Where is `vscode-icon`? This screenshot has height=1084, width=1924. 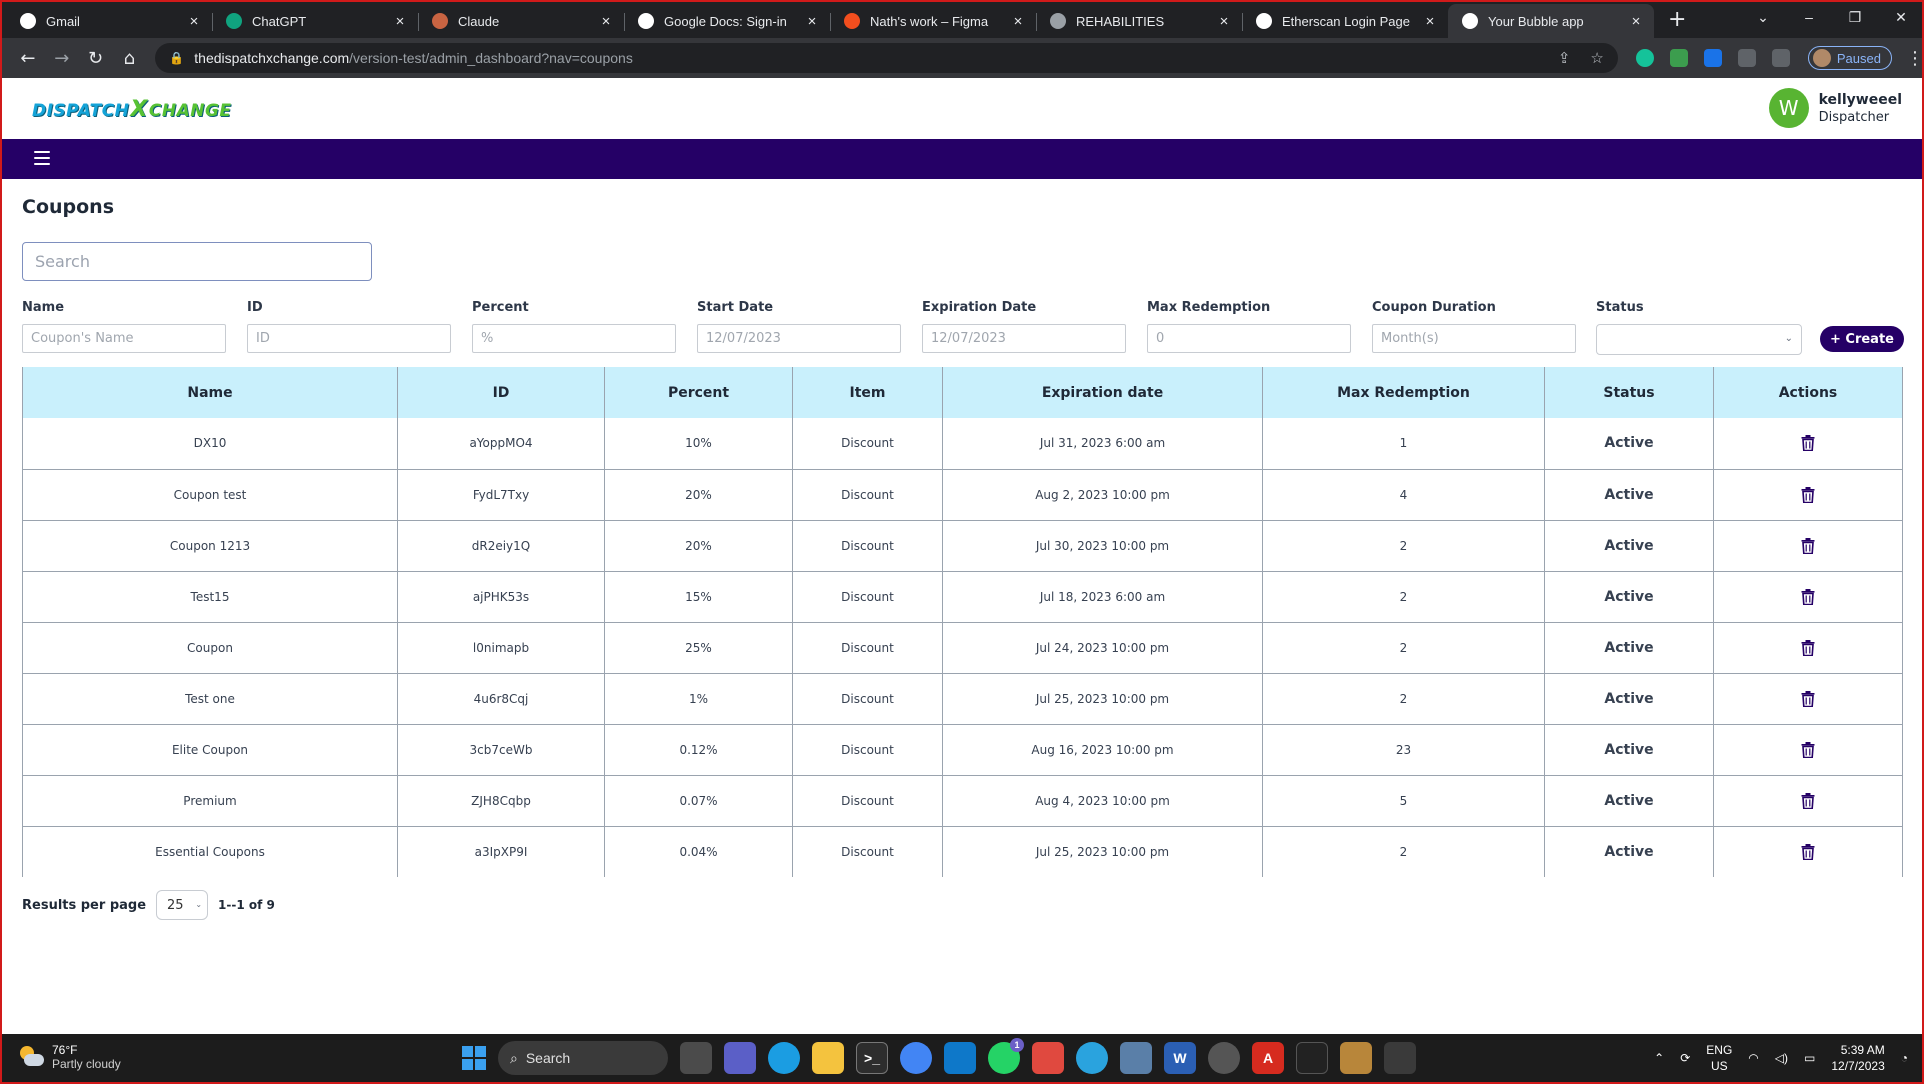 vscode-icon is located at coordinates (960, 1058).